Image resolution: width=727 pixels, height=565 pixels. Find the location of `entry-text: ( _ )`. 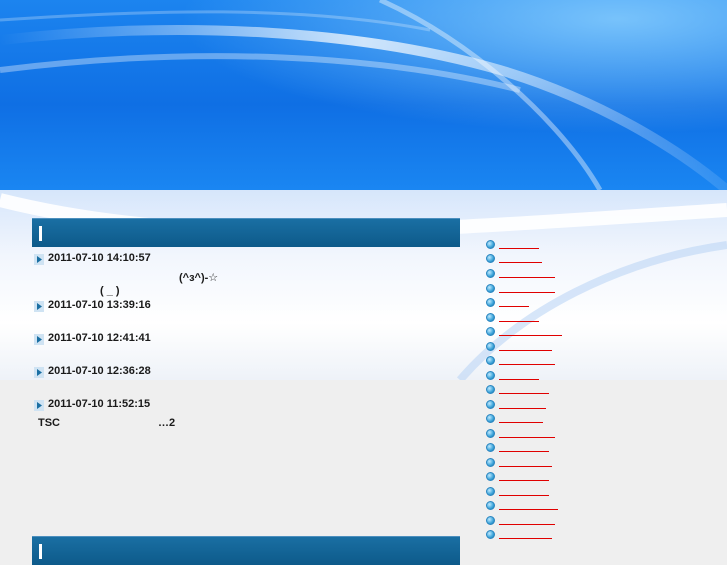

entry-text: ( _ ) is located at coordinates (110, 291).